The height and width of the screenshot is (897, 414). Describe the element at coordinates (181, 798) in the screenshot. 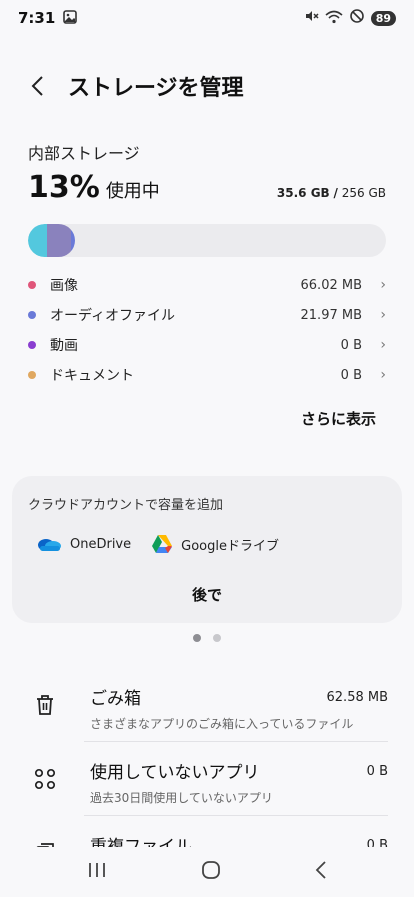

I see `list-item-subtitle: 過去30日間使用していないアプリ` at that location.